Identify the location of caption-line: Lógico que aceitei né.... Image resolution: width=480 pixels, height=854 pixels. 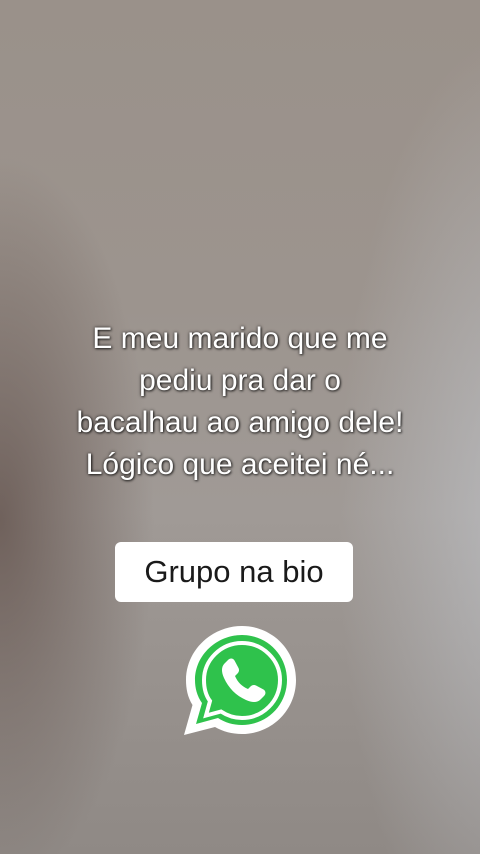
(240, 464).